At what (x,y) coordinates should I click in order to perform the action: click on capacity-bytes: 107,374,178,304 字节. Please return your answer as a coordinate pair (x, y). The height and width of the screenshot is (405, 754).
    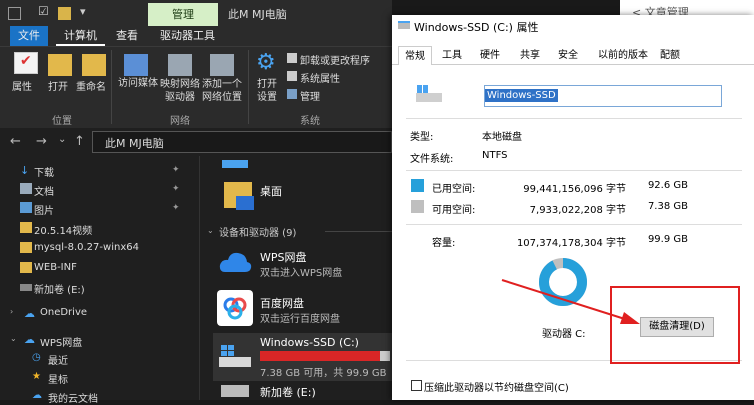
    Looking at the image, I should click on (571, 243).